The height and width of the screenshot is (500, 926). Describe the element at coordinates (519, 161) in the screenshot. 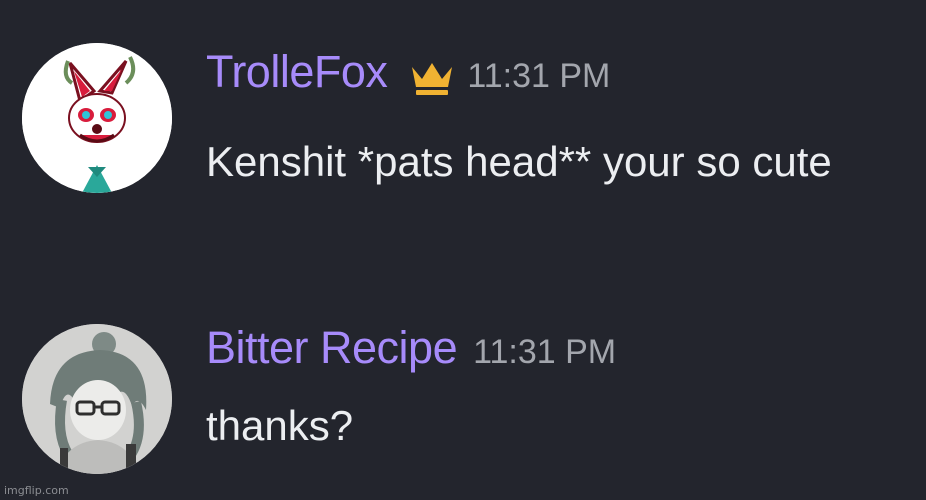

I see `message-text: Kenshit *pats head** your so cute` at that location.